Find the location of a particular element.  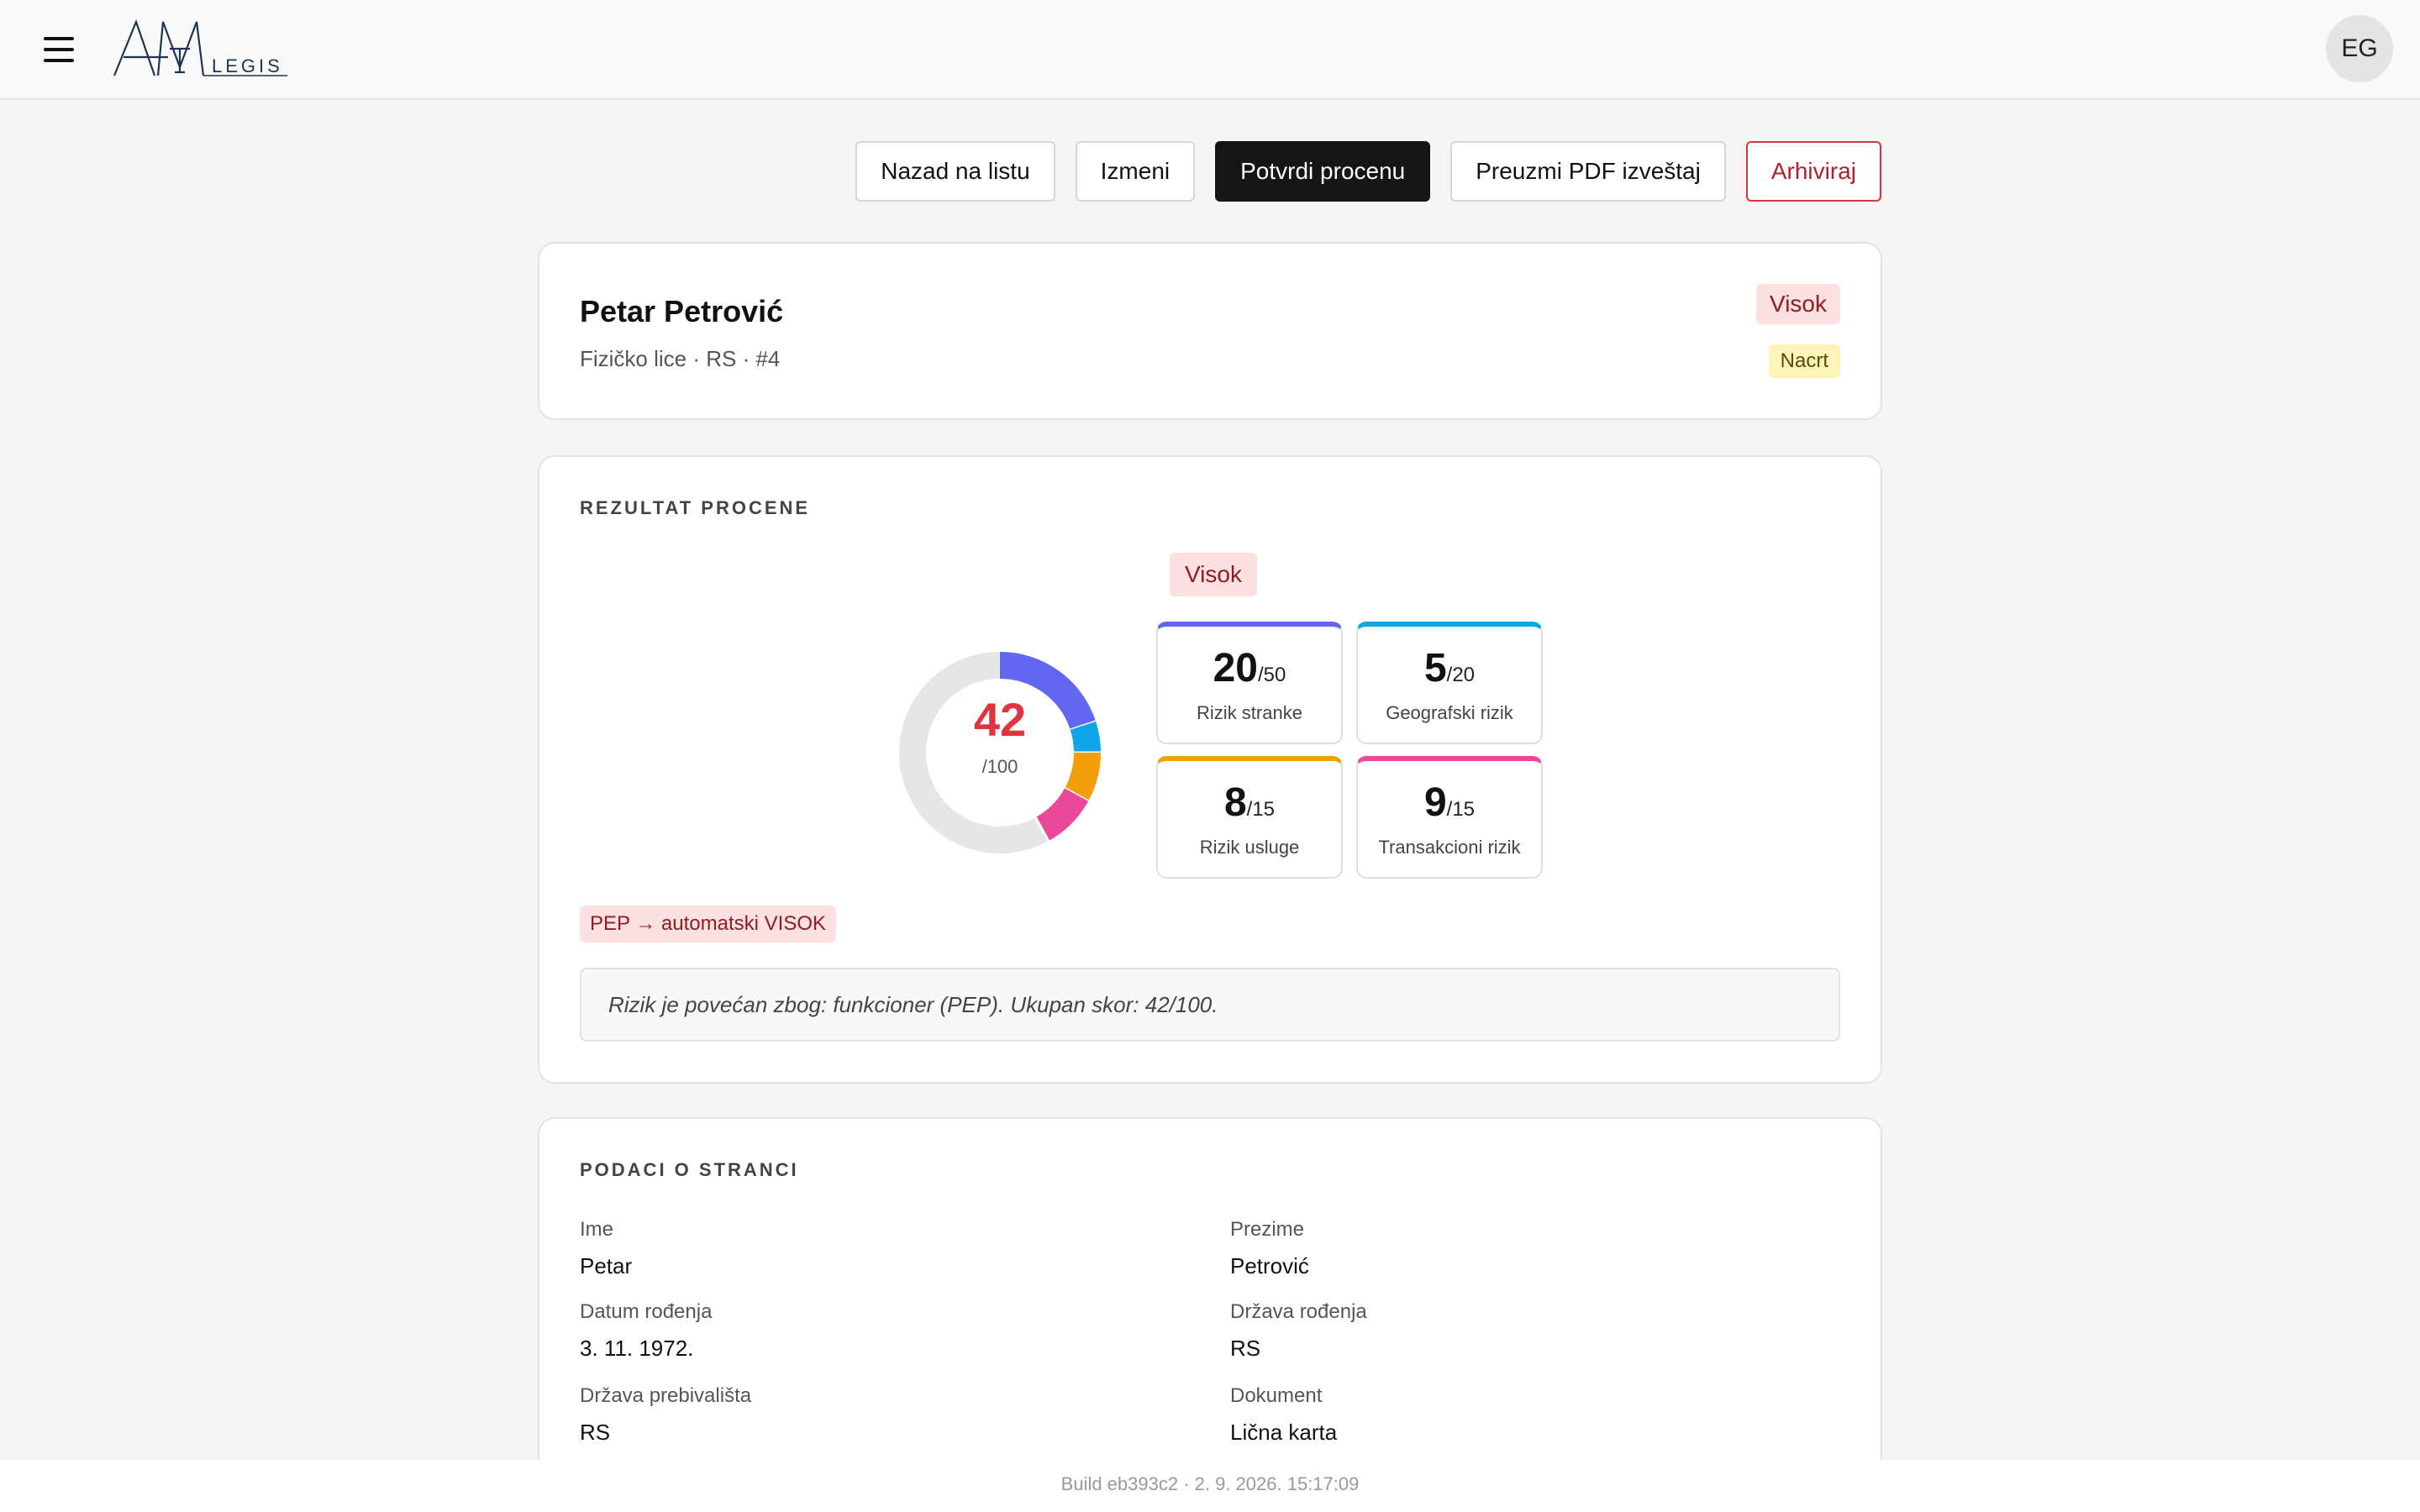

geographic-risk-label: Geografski rizik is located at coordinates (1449, 712).